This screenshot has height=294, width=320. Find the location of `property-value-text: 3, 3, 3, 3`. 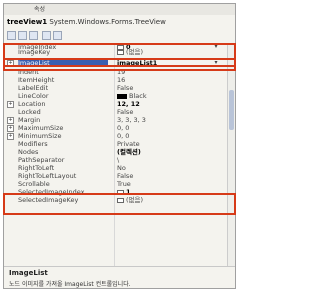

property-value-text: 3, 3, 3, 3 is located at coordinates (131, 120).